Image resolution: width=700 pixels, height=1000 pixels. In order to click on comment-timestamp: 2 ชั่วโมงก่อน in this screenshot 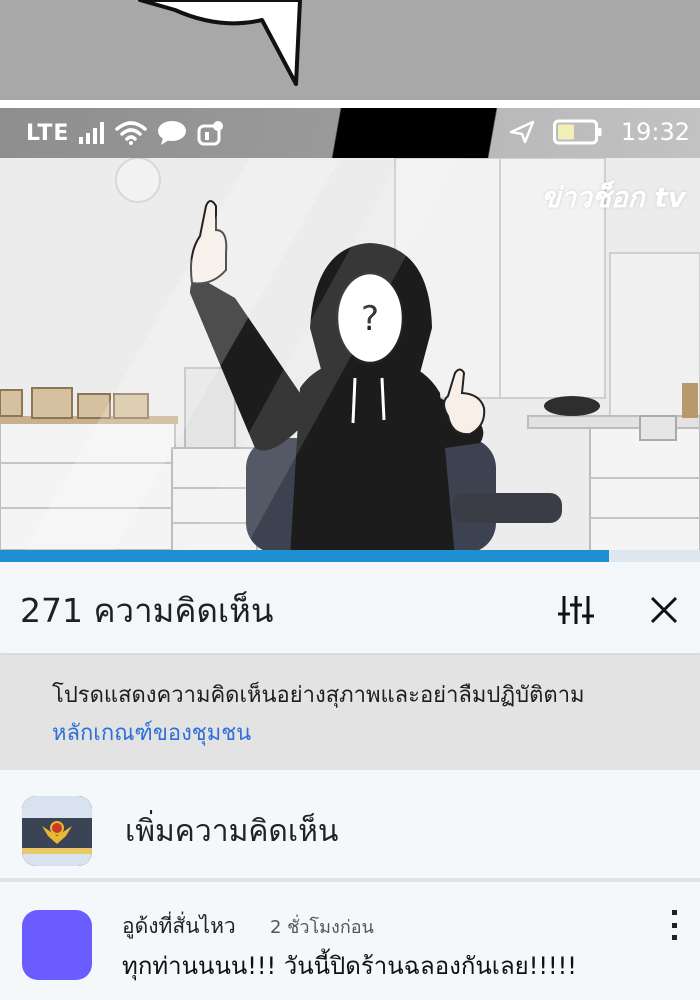, I will do `click(322, 927)`.